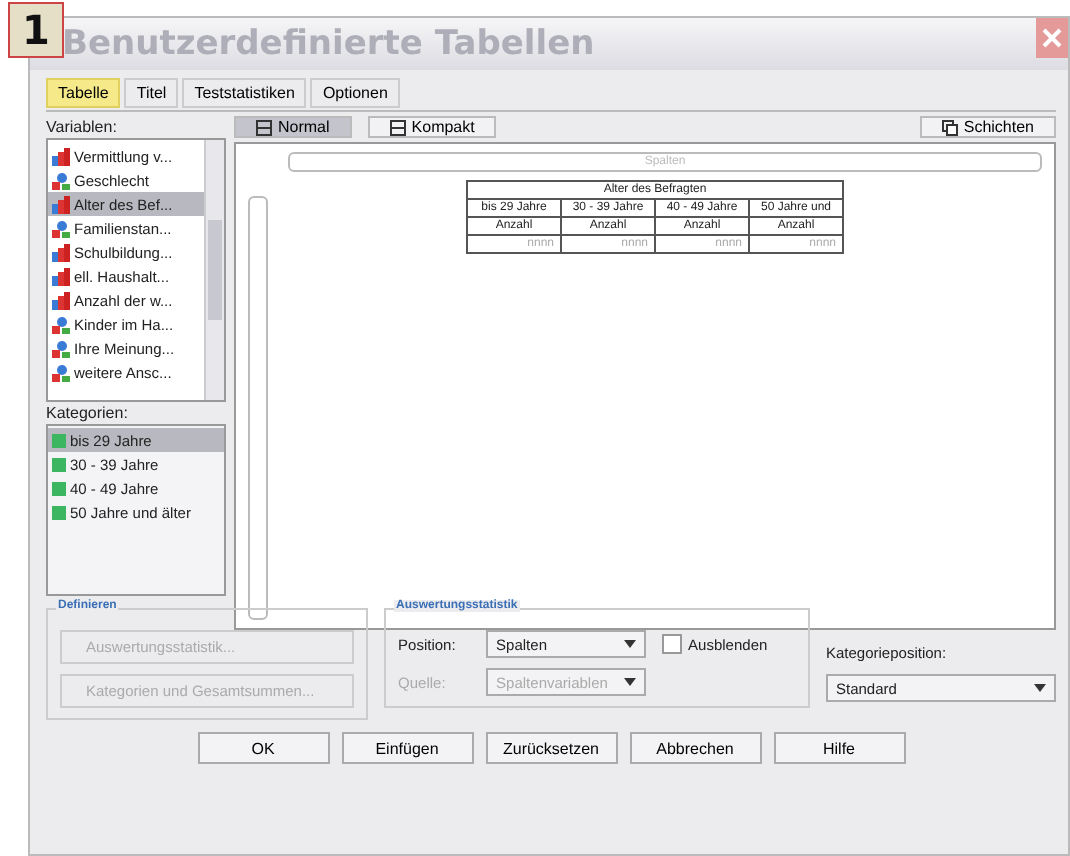 The width and height of the screenshot is (1070, 856). Describe the element at coordinates (88, 413) in the screenshot. I see `categories-label: Kategorien:` at that location.